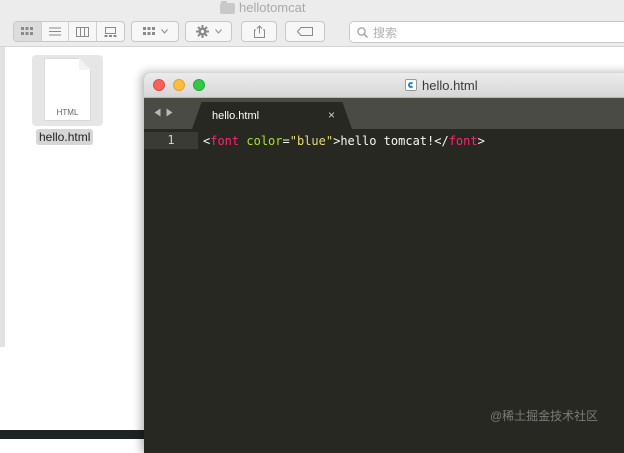  I want to click on code-tag-name: font, so click(225, 140).